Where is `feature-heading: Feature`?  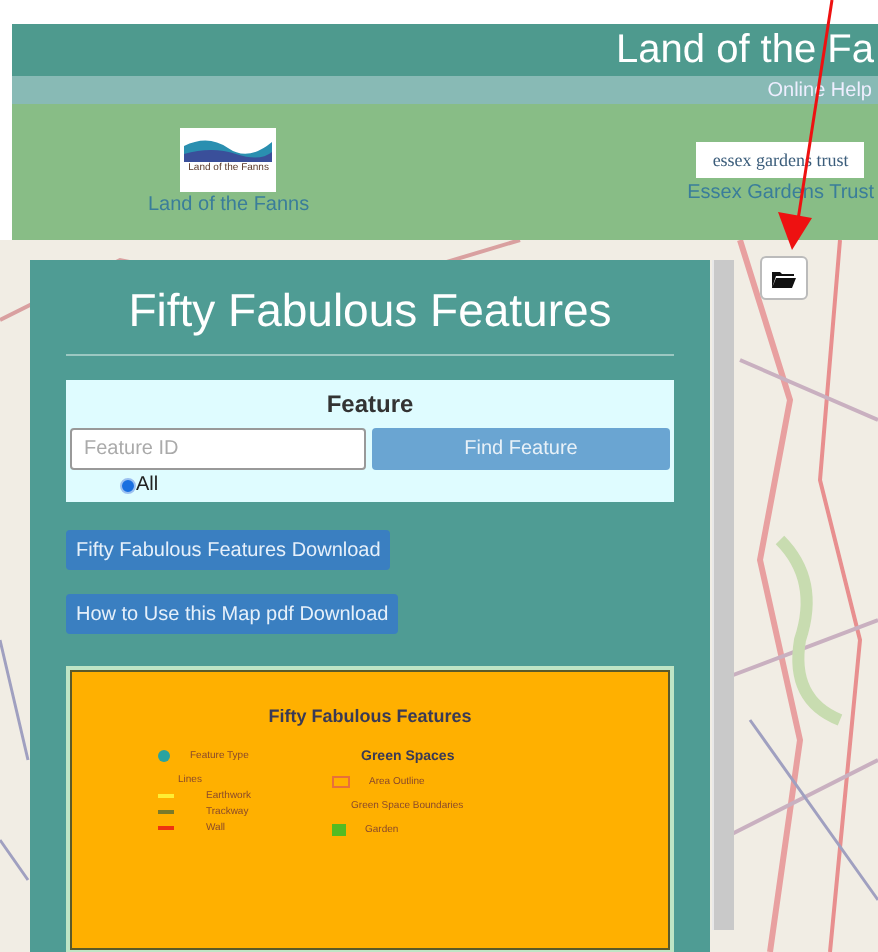 feature-heading: Feature is located at coordinates (370, 404).